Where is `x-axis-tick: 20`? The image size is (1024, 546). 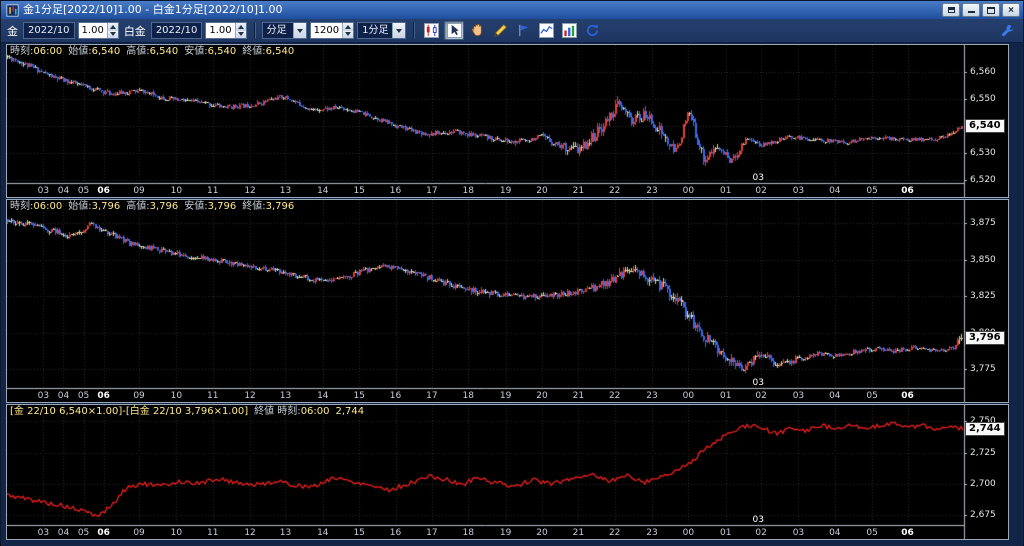
x-axis-tick: 20 is located at coordinates (542, 191).